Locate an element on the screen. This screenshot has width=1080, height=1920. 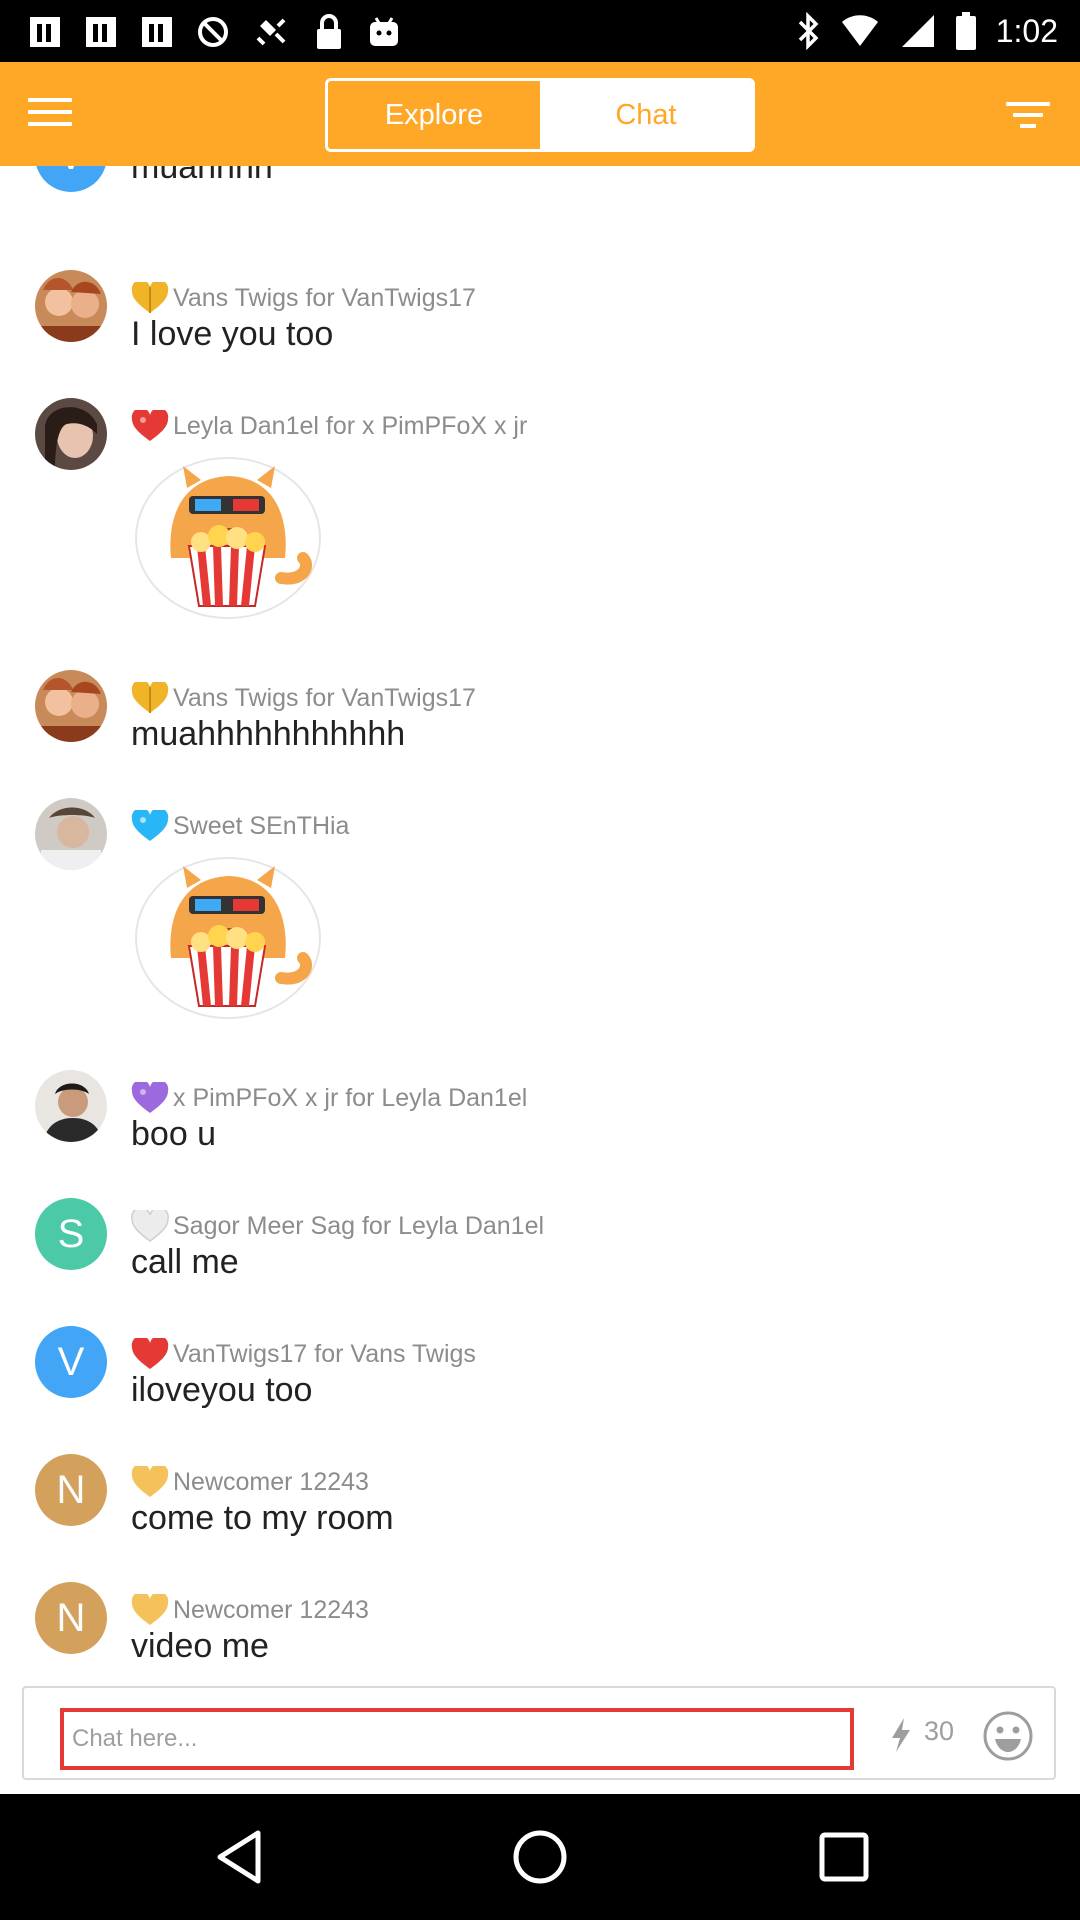
clock: 1:02 is located at coordinates (1026, 30).